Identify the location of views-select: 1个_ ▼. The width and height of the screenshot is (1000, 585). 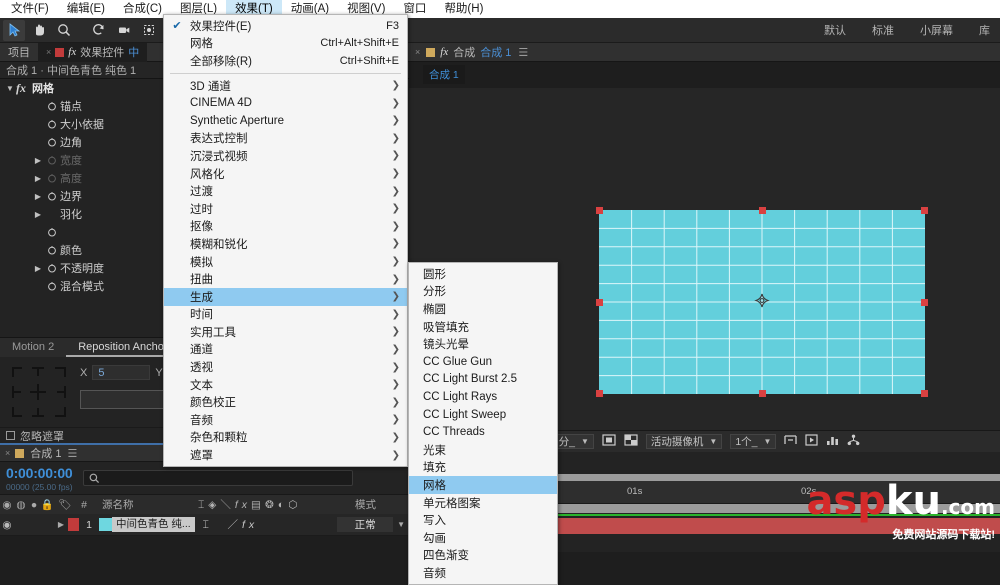
(753, 441).